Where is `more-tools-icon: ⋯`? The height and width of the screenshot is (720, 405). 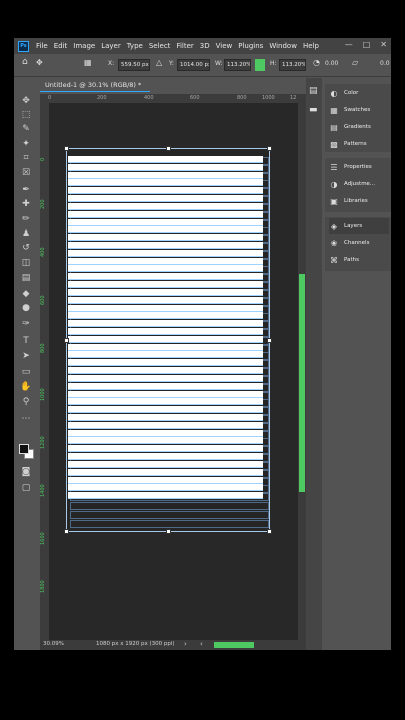
more-tools-icon: ⋯ is located at coordinates (26, 419).